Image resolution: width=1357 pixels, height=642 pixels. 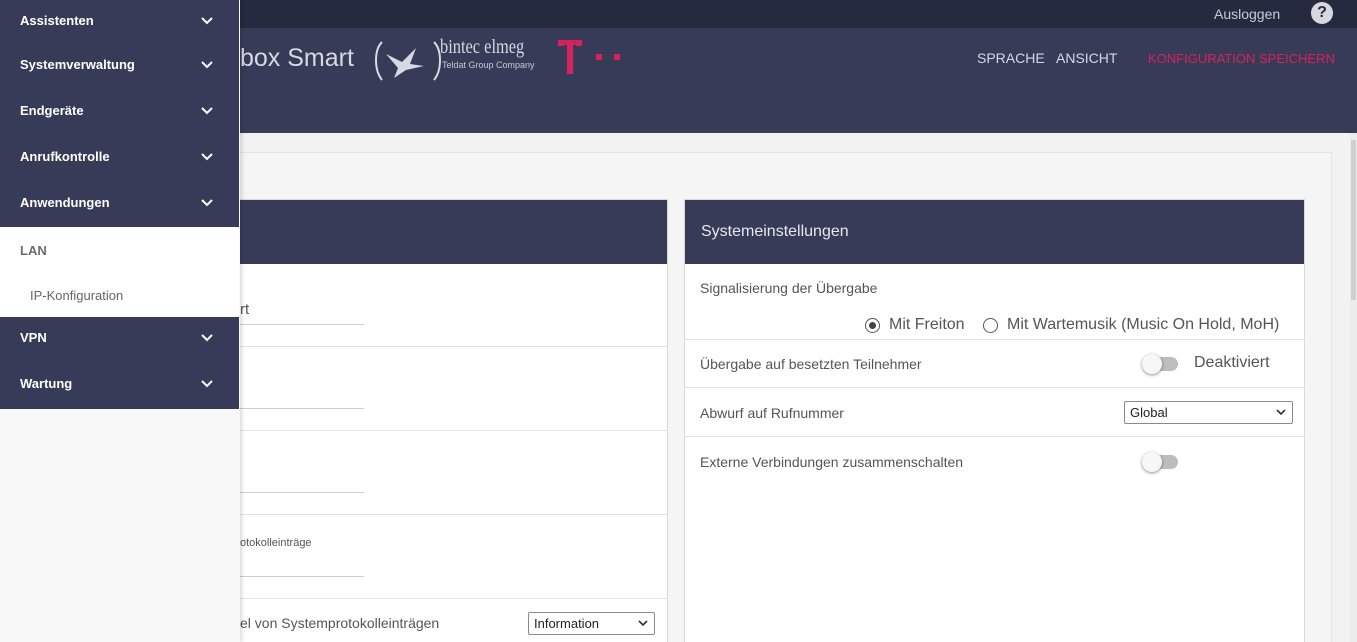 What do you see at coordinates (276, 543) in the screenshot?
I see `syslog-entries-label-partial: otokolleinträge` at bounding box center [276, 543].